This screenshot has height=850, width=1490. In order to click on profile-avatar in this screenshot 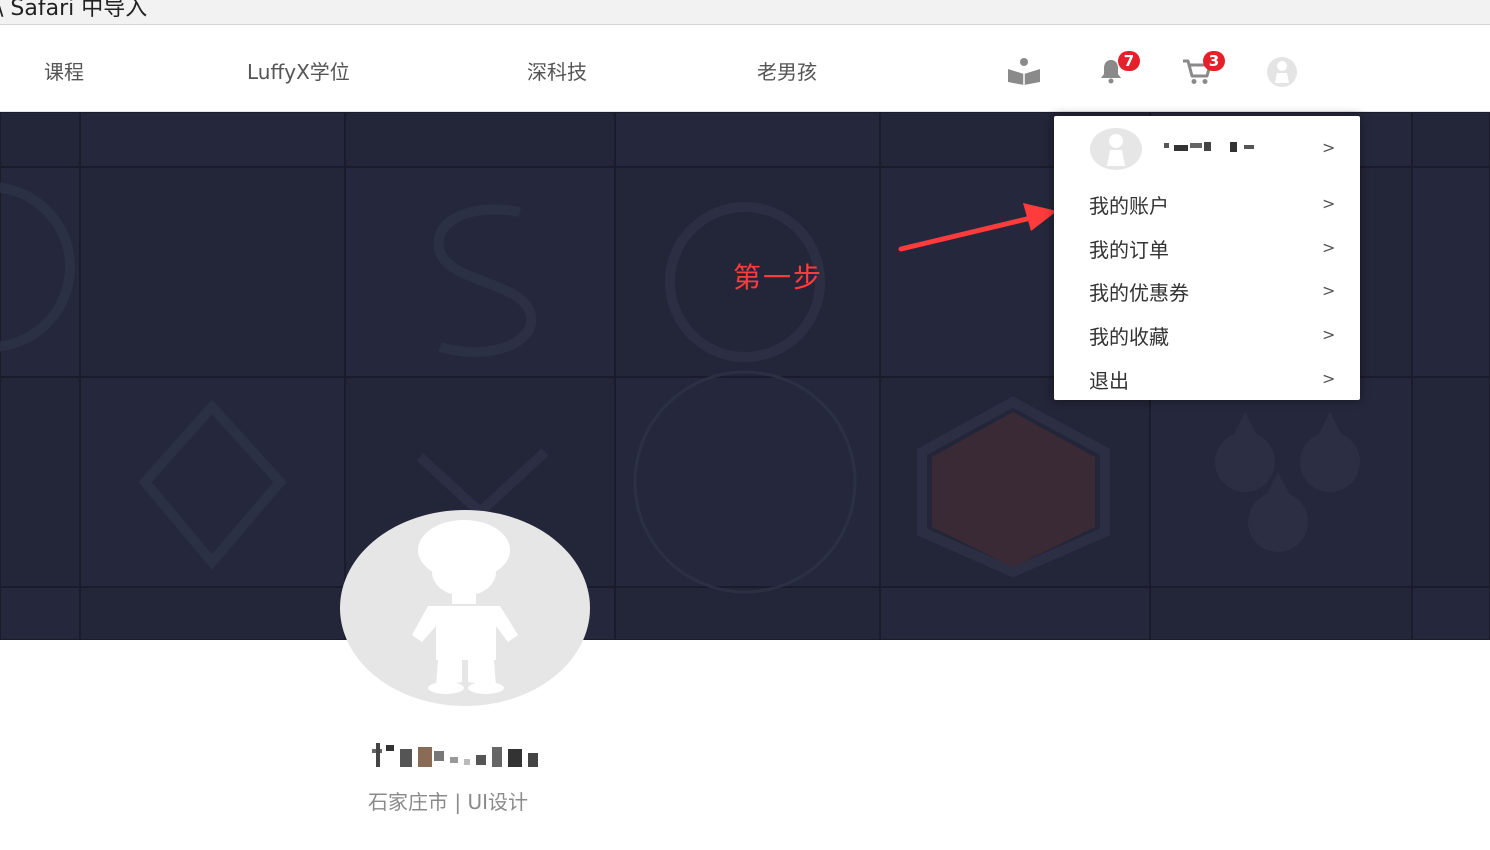, I will do `click(465, 608)`.